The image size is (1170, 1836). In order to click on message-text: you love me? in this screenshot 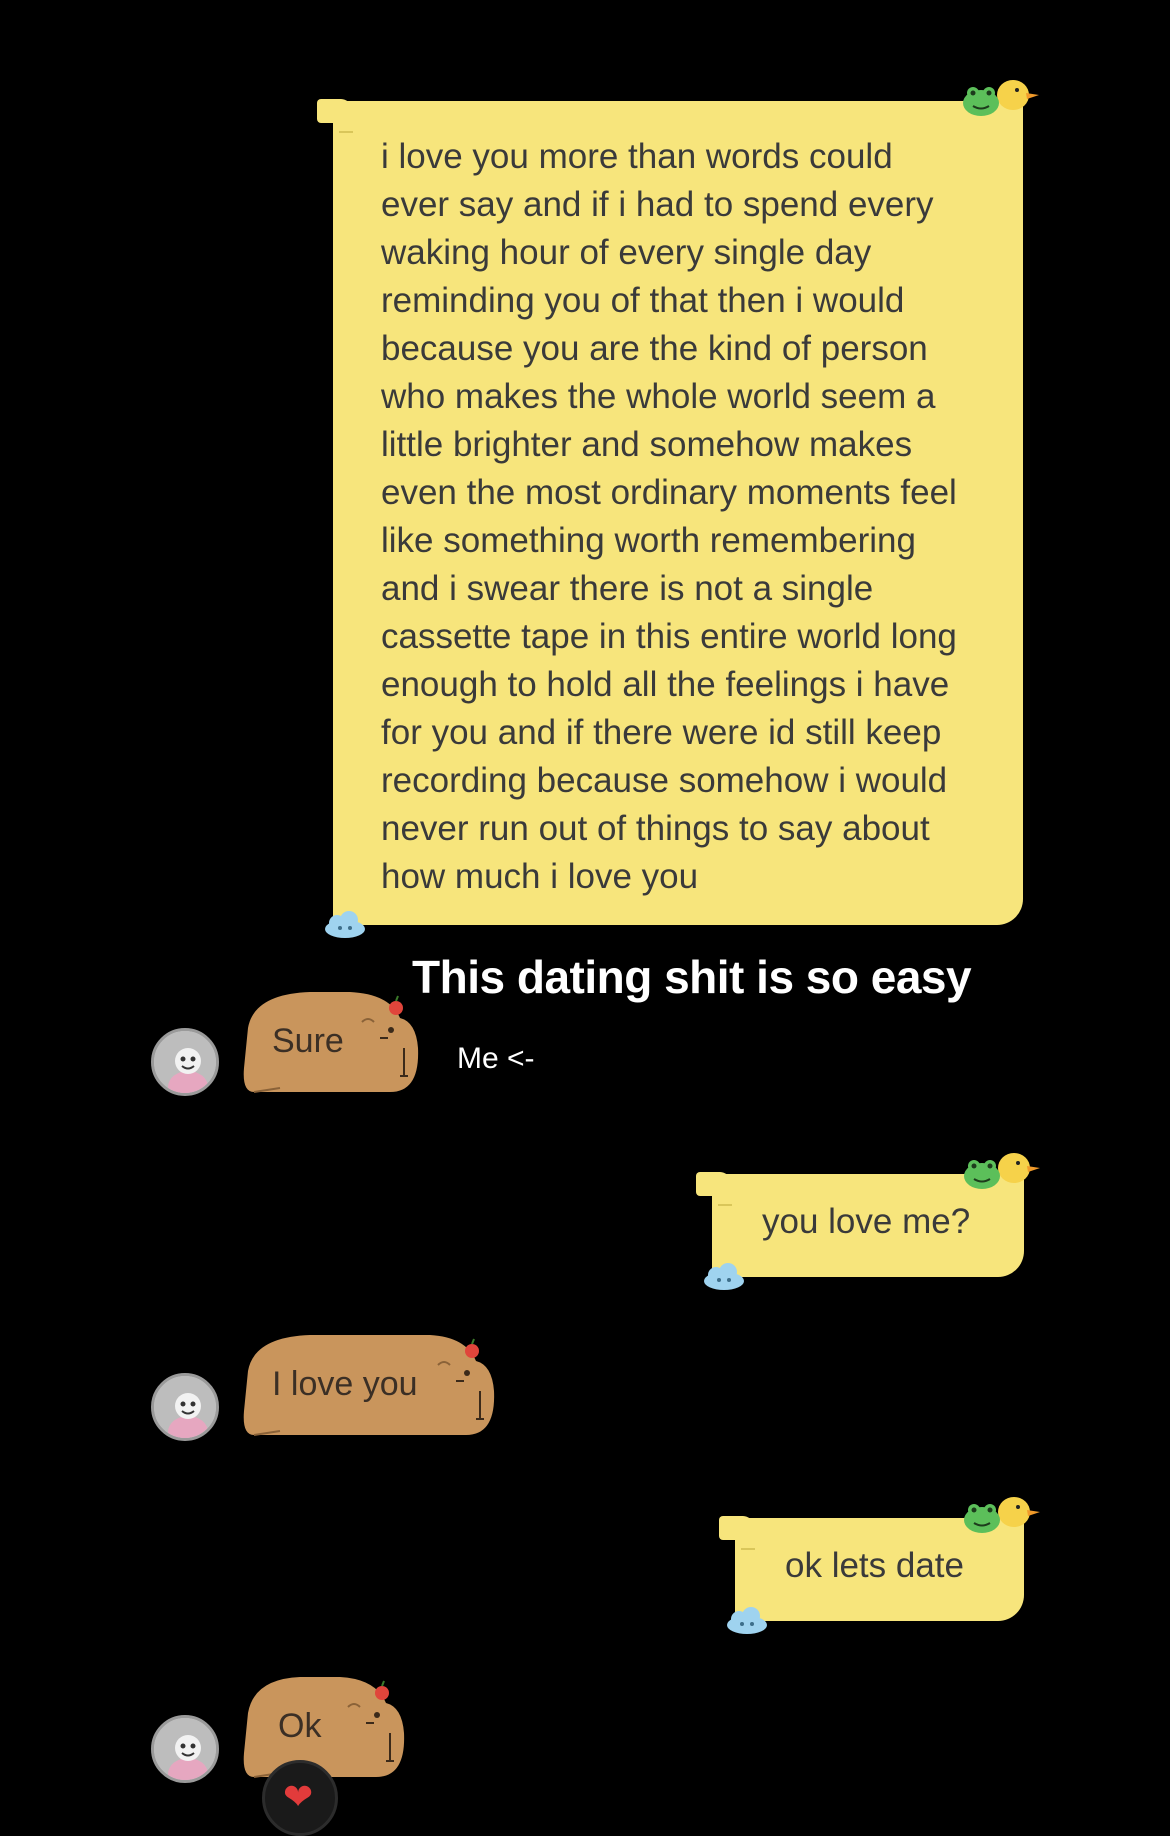, I will do `click(866, 1221)`.